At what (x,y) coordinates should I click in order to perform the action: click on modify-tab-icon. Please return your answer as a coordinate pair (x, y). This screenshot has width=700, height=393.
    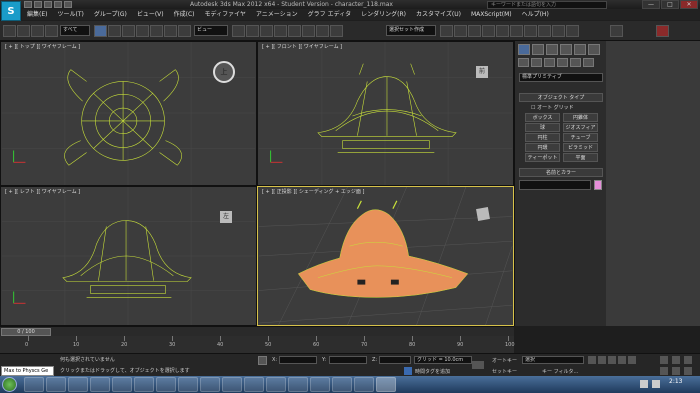
    Looking at the image, I should click on (538, 49).